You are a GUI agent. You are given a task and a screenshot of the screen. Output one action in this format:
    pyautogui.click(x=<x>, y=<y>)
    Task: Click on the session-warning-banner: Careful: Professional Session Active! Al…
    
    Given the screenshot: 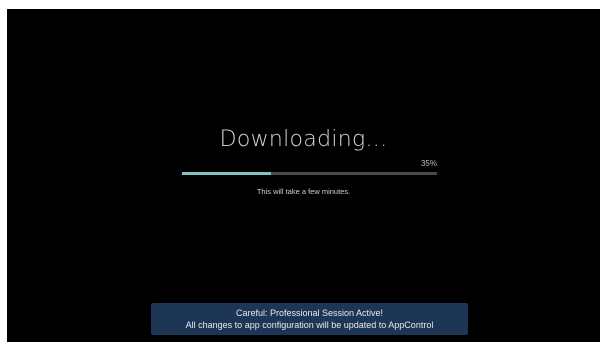 What is the action you would take?
    pyautogui.click(x=309, y=319)
    